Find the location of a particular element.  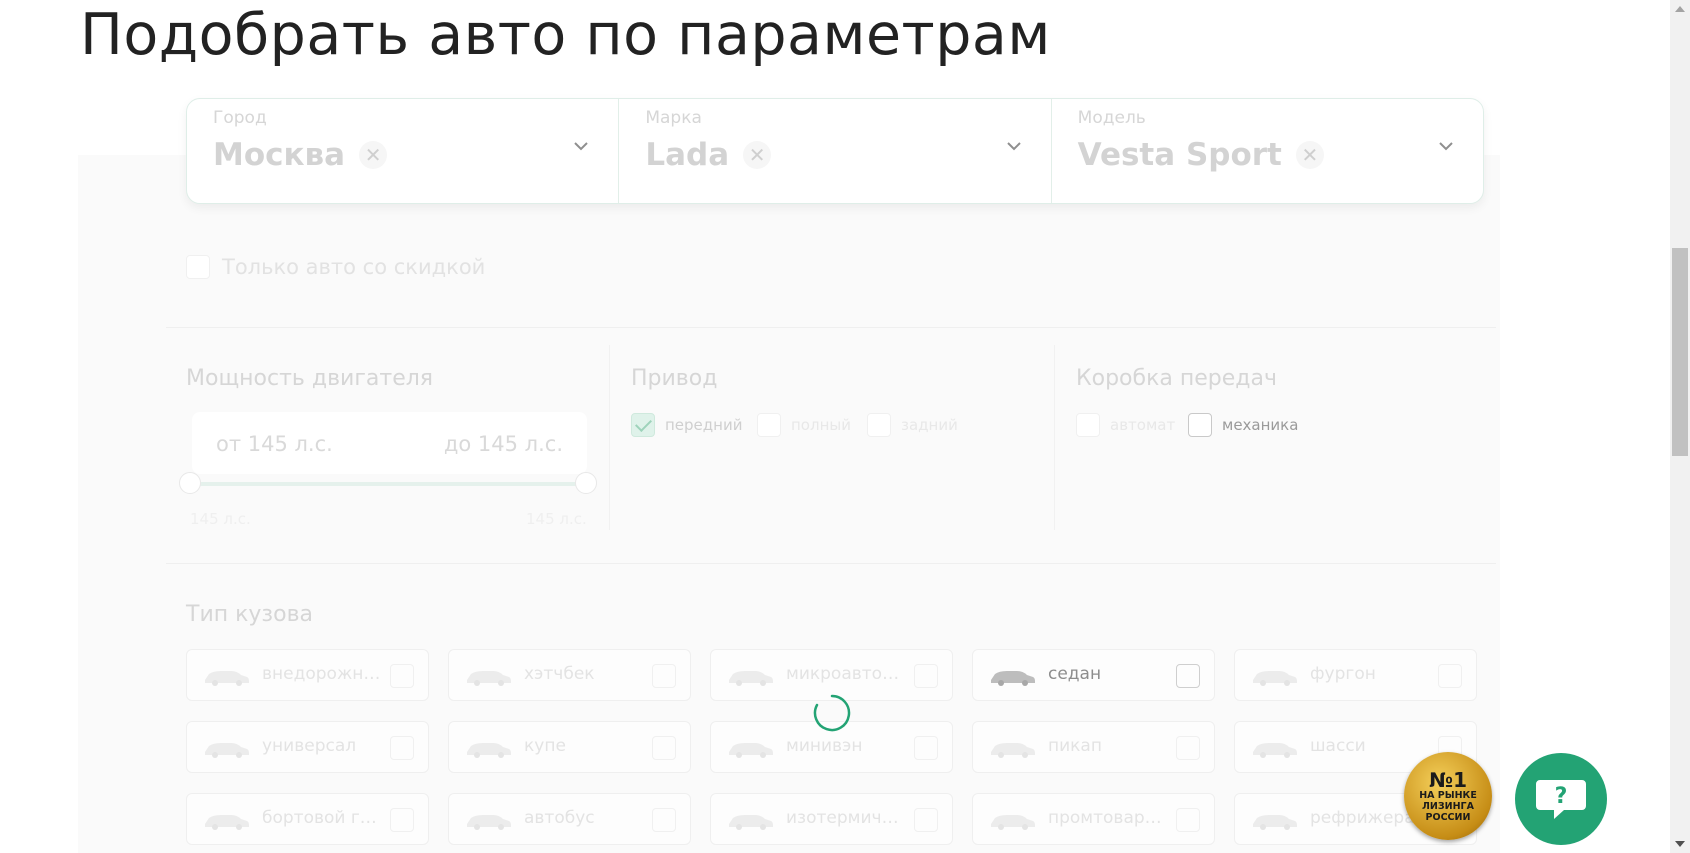

body-type-label: микроавтобус is located at coordinates (847, 674).